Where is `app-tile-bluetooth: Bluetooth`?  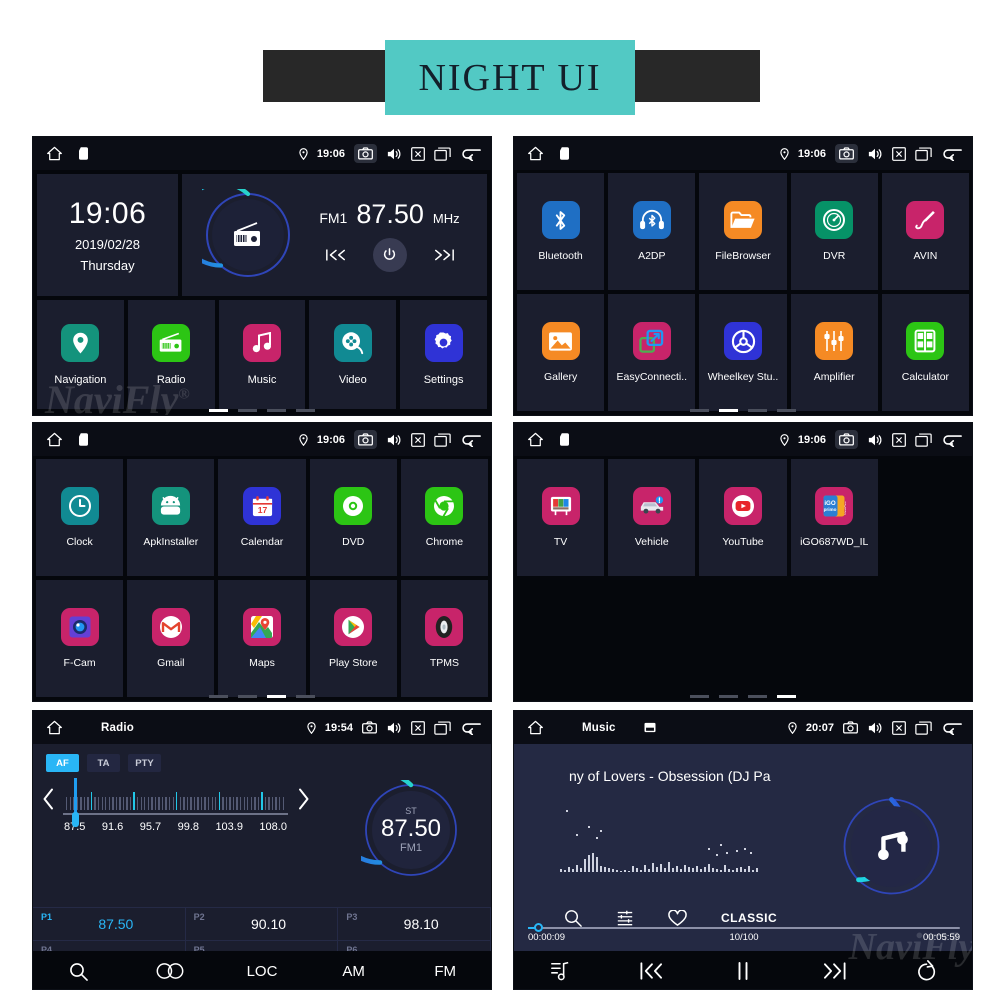
app-tile-bluetooth: Bluetooth is located at coordinates (561, 231).